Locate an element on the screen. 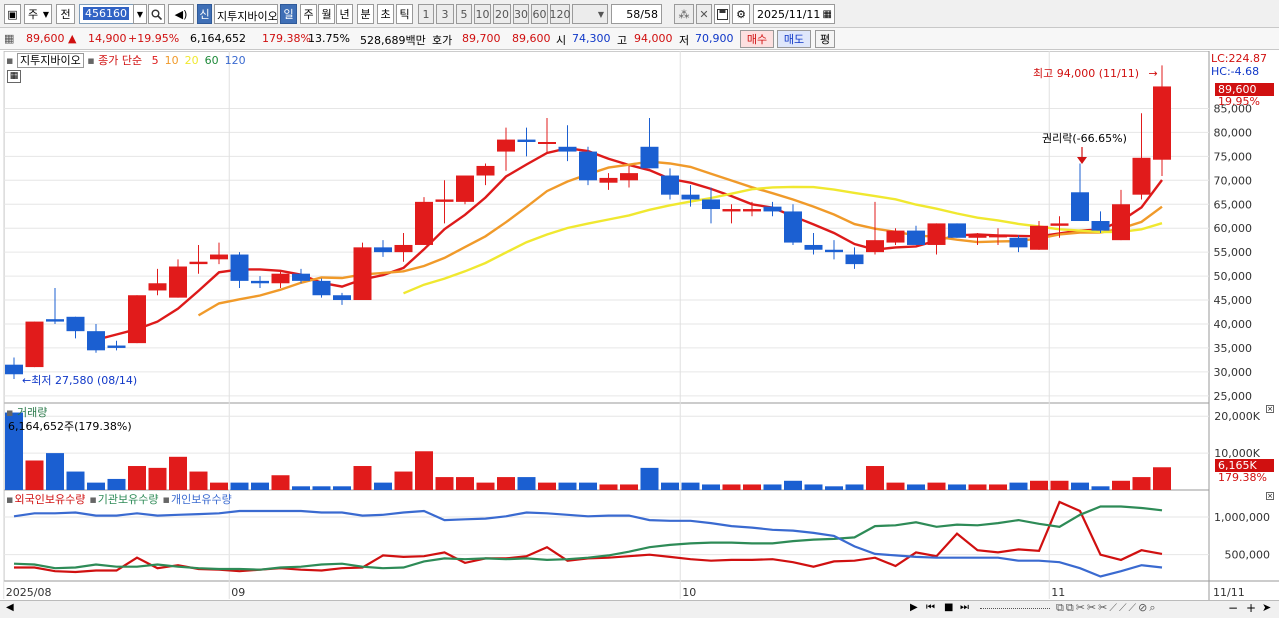  prev-button: 전 is located at coordinates (65, 14).